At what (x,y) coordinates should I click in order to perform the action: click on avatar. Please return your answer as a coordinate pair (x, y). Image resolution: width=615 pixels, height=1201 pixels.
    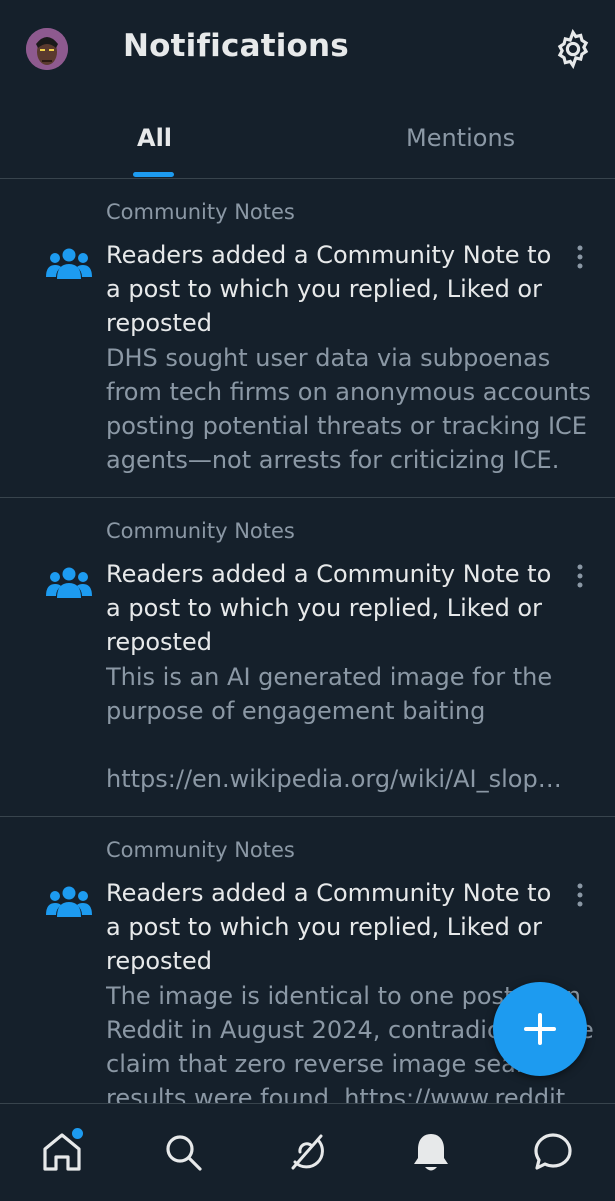
    Looking at the image, I should click on (47, 49).